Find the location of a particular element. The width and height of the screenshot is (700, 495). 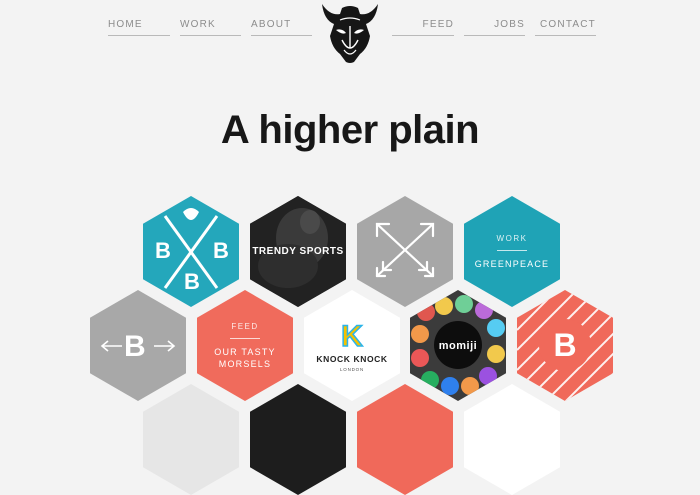

tile-title-label: GREENPEACE is located at coordinates (512, 263).